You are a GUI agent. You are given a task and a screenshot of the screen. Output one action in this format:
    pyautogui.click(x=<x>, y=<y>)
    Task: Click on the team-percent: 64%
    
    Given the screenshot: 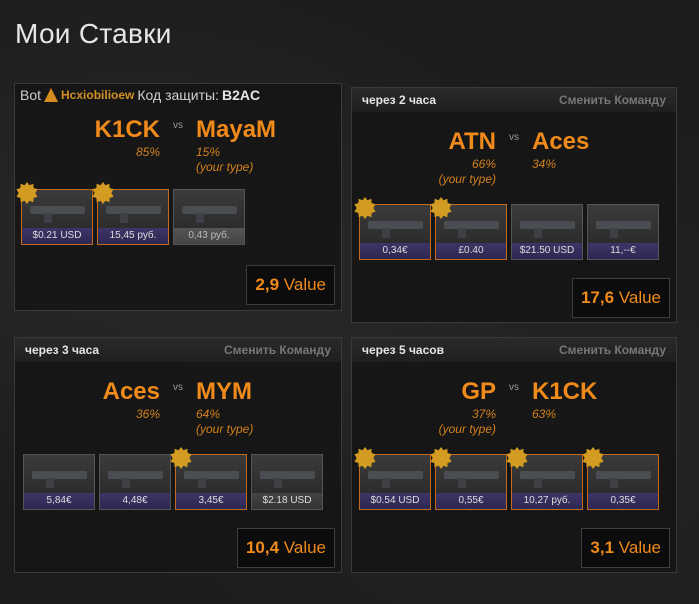 What is the action you would take?
    pyautogui.click(x=208, y=414)
    